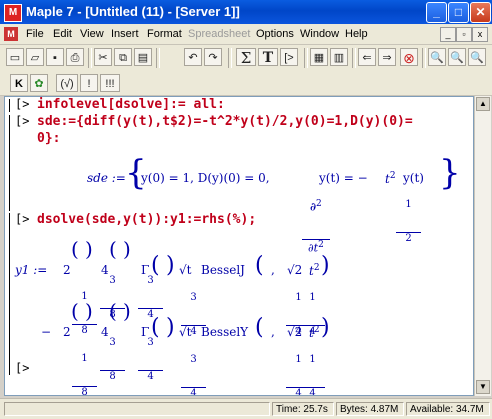 Image resolution: width=492 pixels, height=419 pixels. I want to click on main-toolbar: ▭ ▱ ▪ ⎙ ✂ ⧉ ▤ ↶ ↷ Σ T [> ▦ ▥ ⇐ ⇒ ⊗ 🔍 🔍 🔍, so click(246, 58).